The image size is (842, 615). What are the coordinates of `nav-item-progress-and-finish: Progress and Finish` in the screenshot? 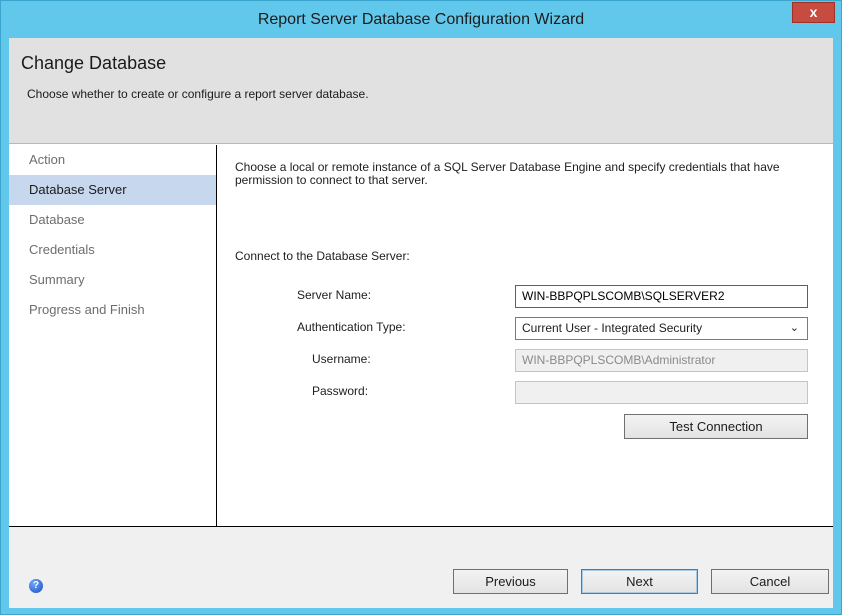 It's located at (112, 310).